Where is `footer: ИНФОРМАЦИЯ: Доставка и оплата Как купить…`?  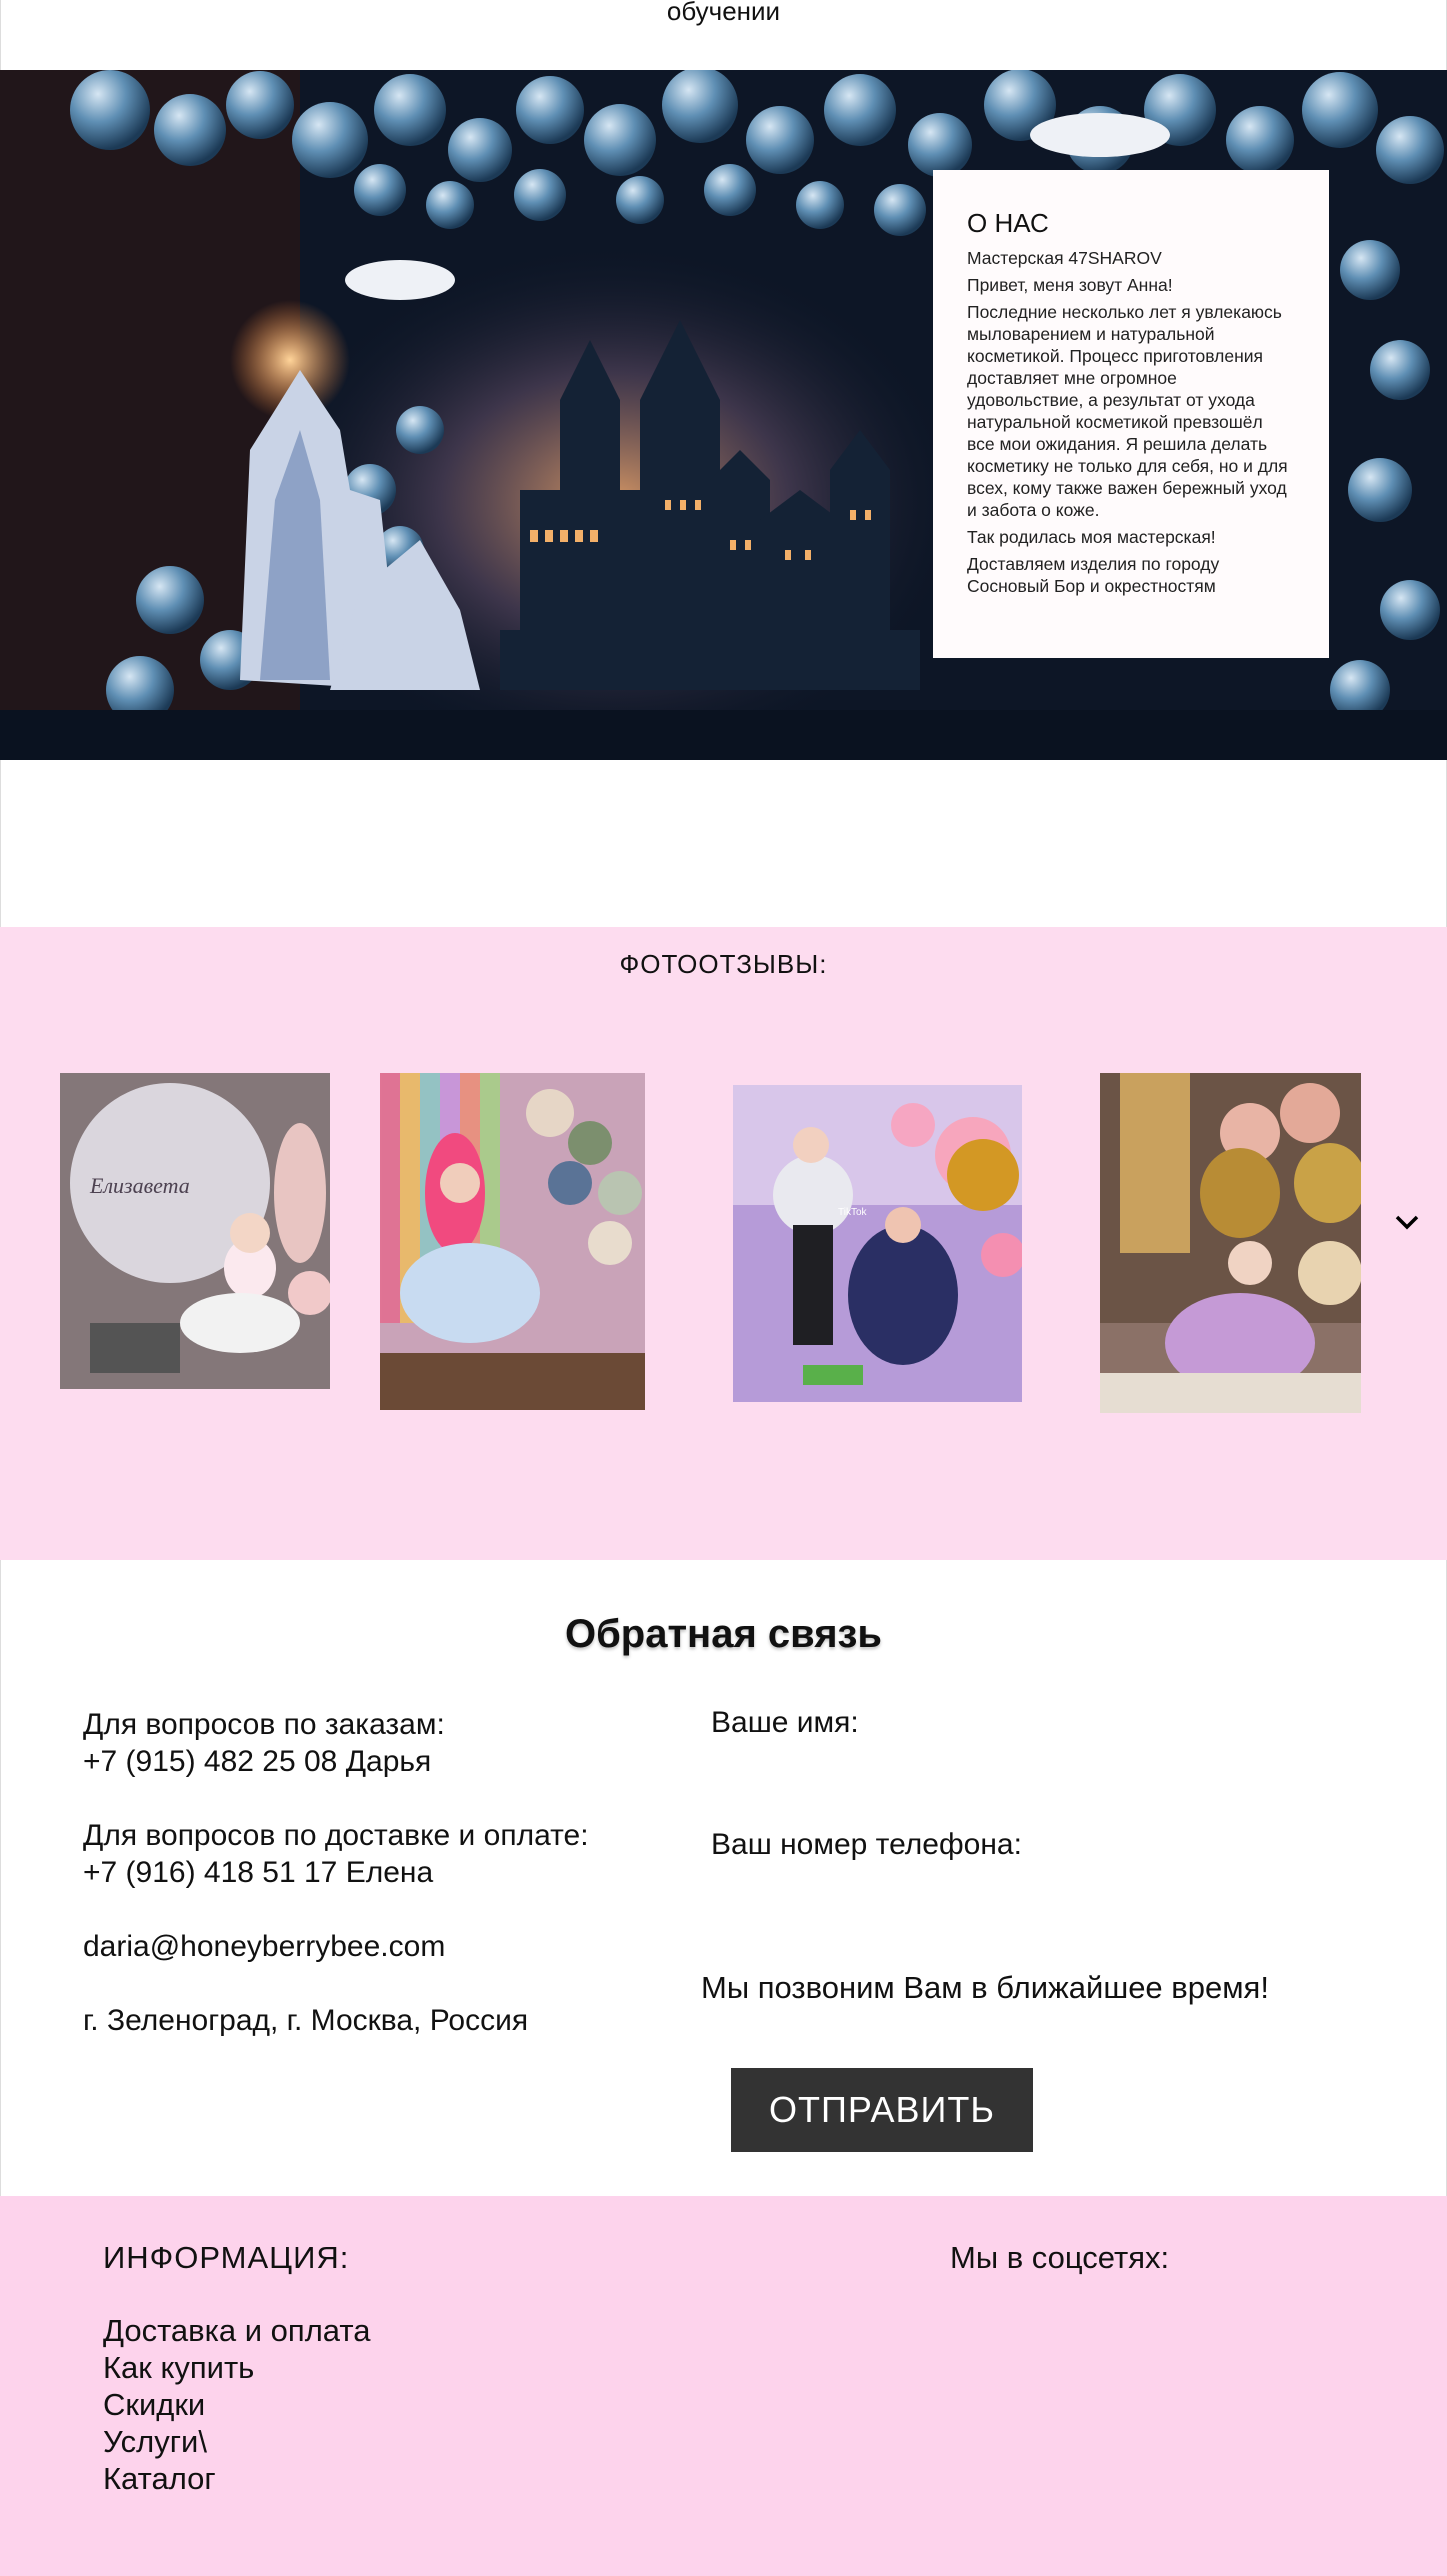
footer: ИНФОРМАЦИЯ: Доставка и оплата Как купить… is located at coordinates (723, 2386).